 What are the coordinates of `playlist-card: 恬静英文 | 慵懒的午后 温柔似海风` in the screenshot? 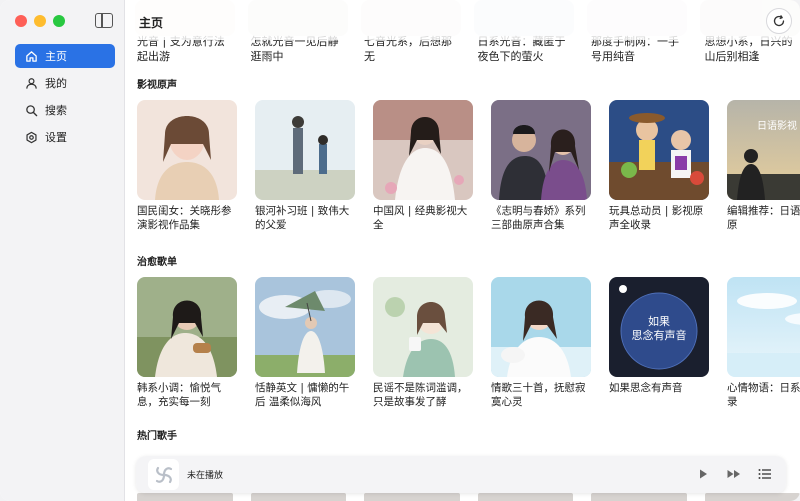 It's located at (305, 344).